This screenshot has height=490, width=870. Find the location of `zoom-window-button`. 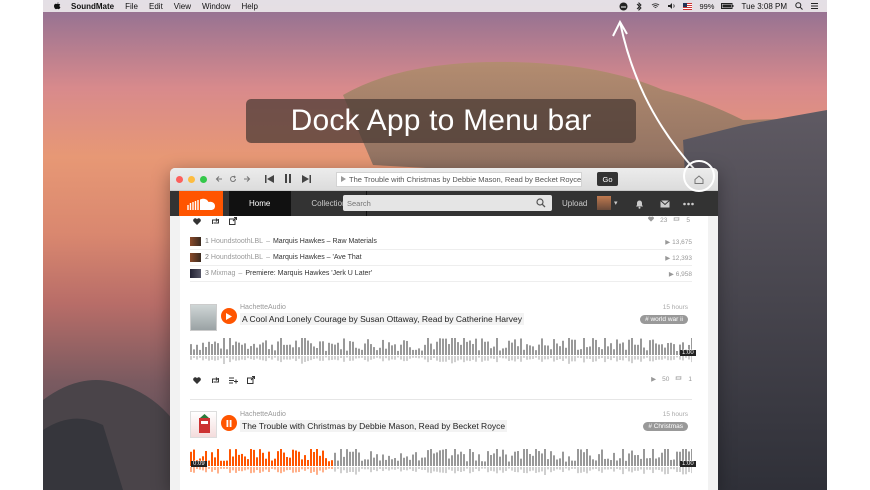

zoom-window-button is located at coordinates (203, 179).